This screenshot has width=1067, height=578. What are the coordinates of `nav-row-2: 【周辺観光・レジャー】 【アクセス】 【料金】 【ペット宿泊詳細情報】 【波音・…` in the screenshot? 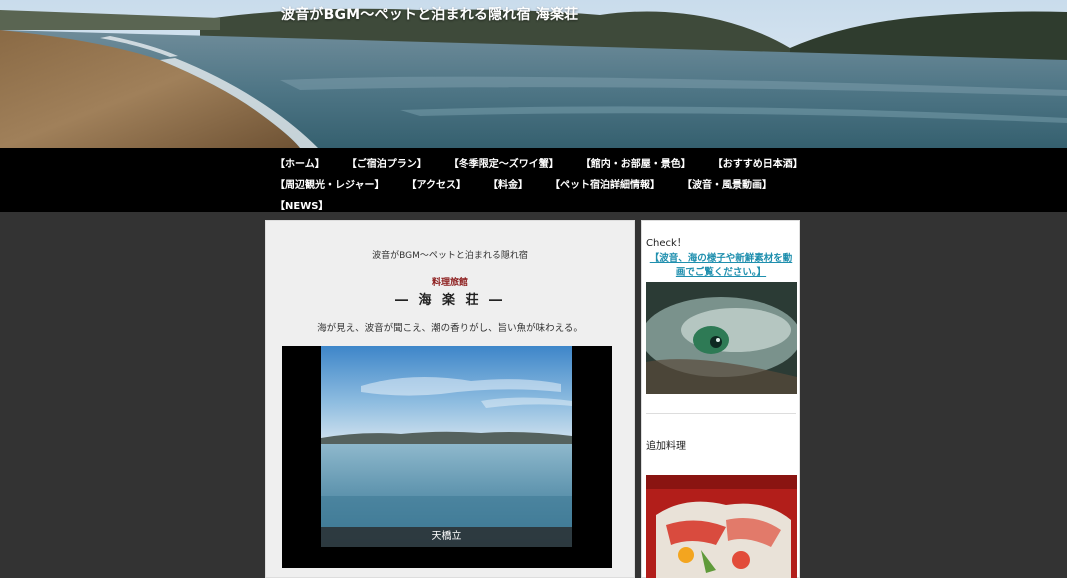 It's located at (535, 183).